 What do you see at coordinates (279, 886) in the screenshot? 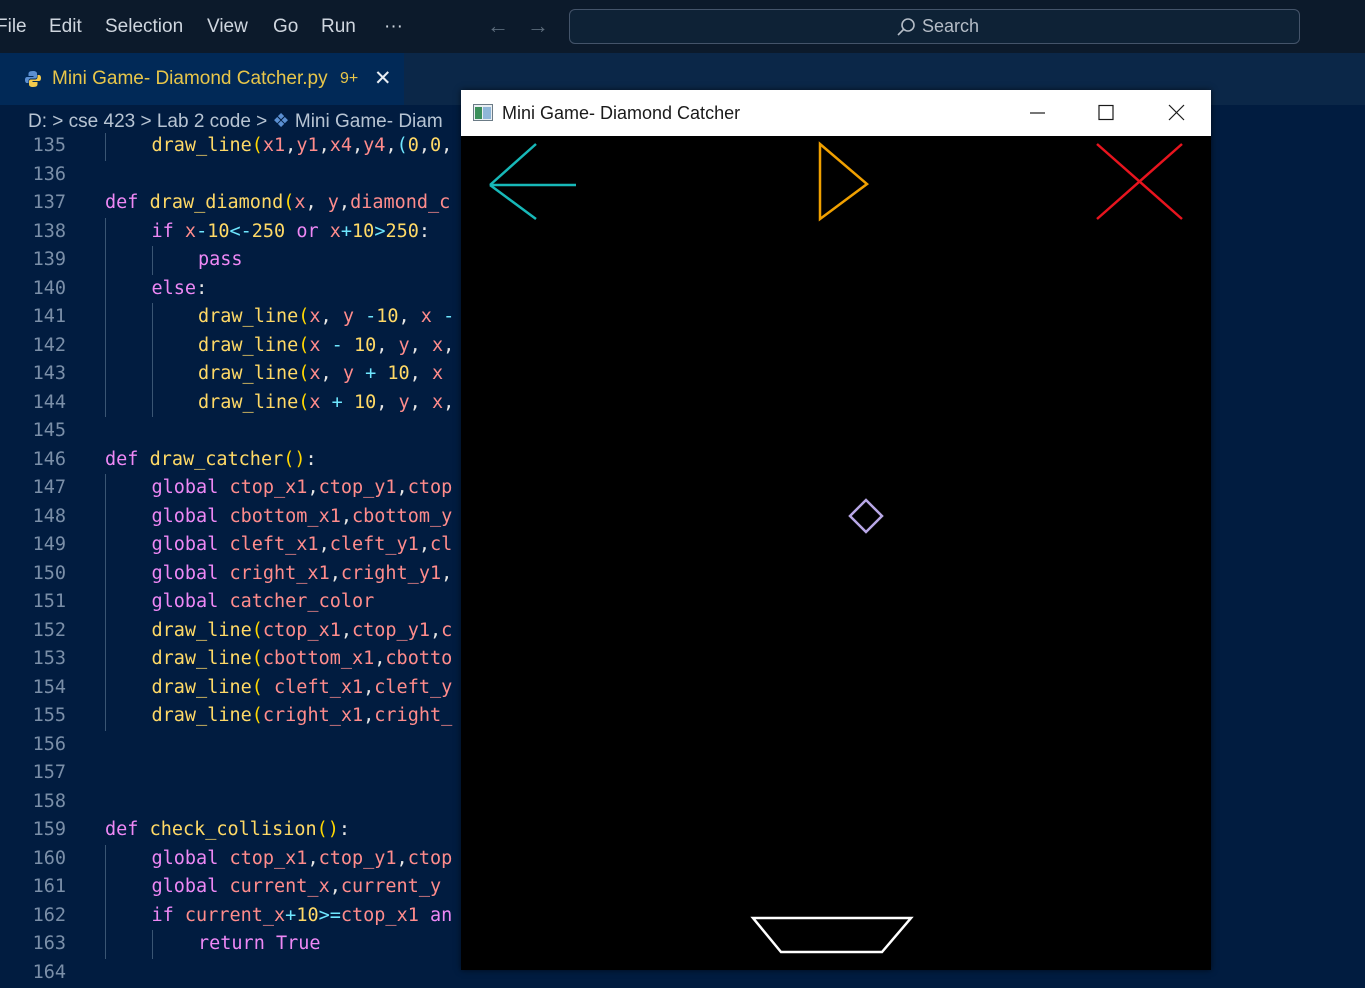
I see `code-token: current_x` at bounding box center [279, 886].